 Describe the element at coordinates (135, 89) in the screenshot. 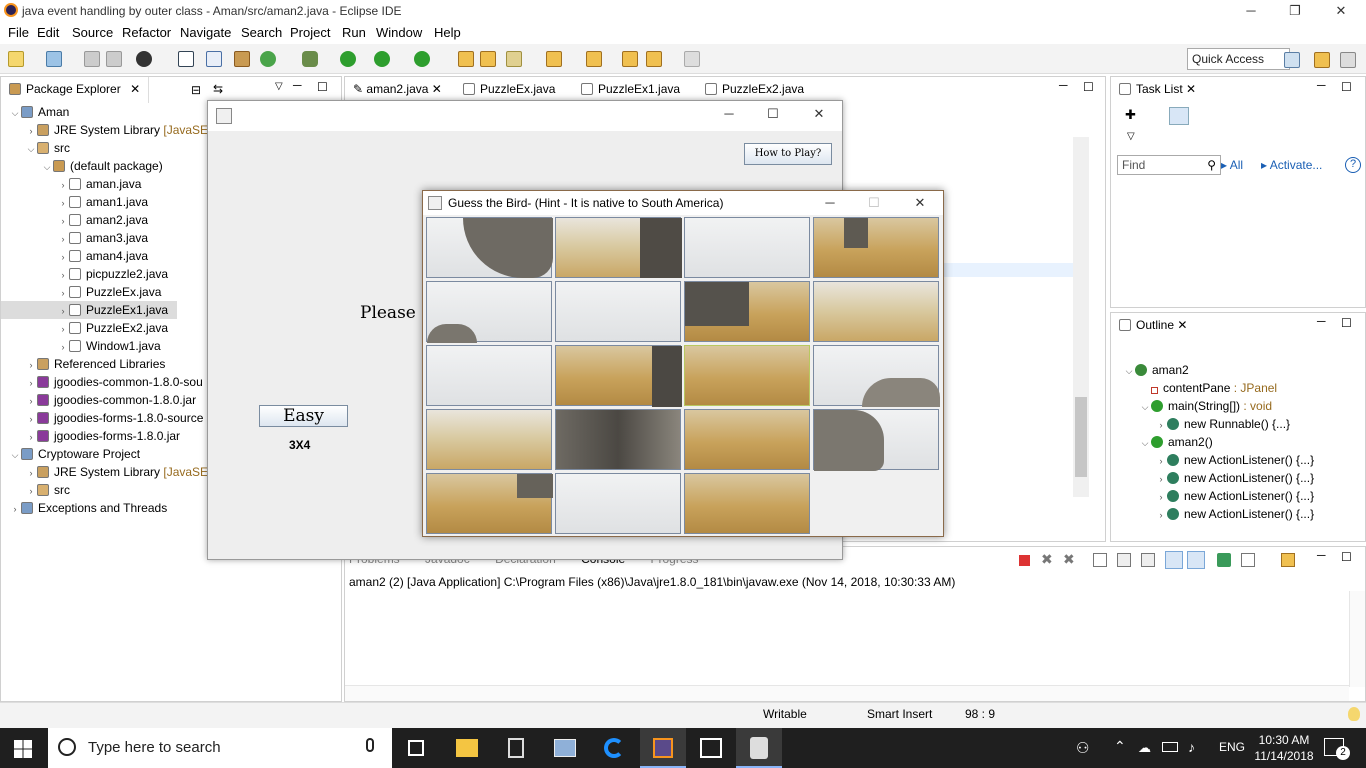

I see `close-tab-icon: ✕` at that location.